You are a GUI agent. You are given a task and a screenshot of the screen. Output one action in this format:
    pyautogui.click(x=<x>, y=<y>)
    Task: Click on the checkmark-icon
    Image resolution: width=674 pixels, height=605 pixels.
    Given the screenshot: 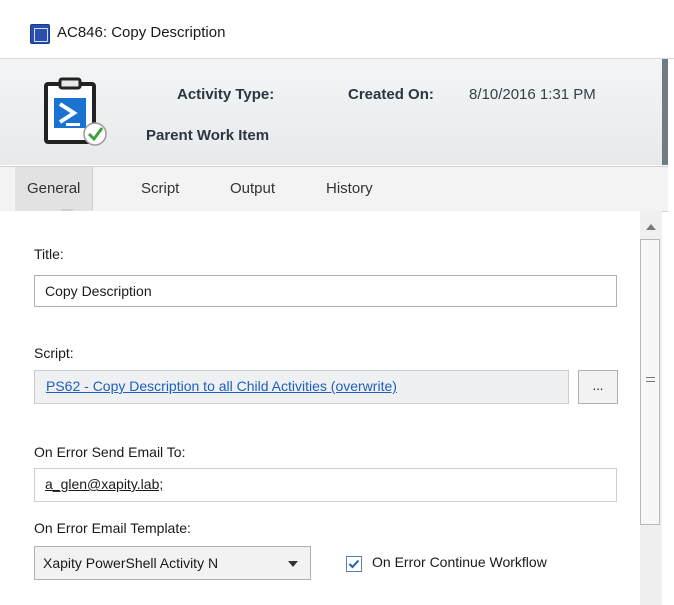 What is the action you would take?
    pyautogui.click(x=354, y=564)
    